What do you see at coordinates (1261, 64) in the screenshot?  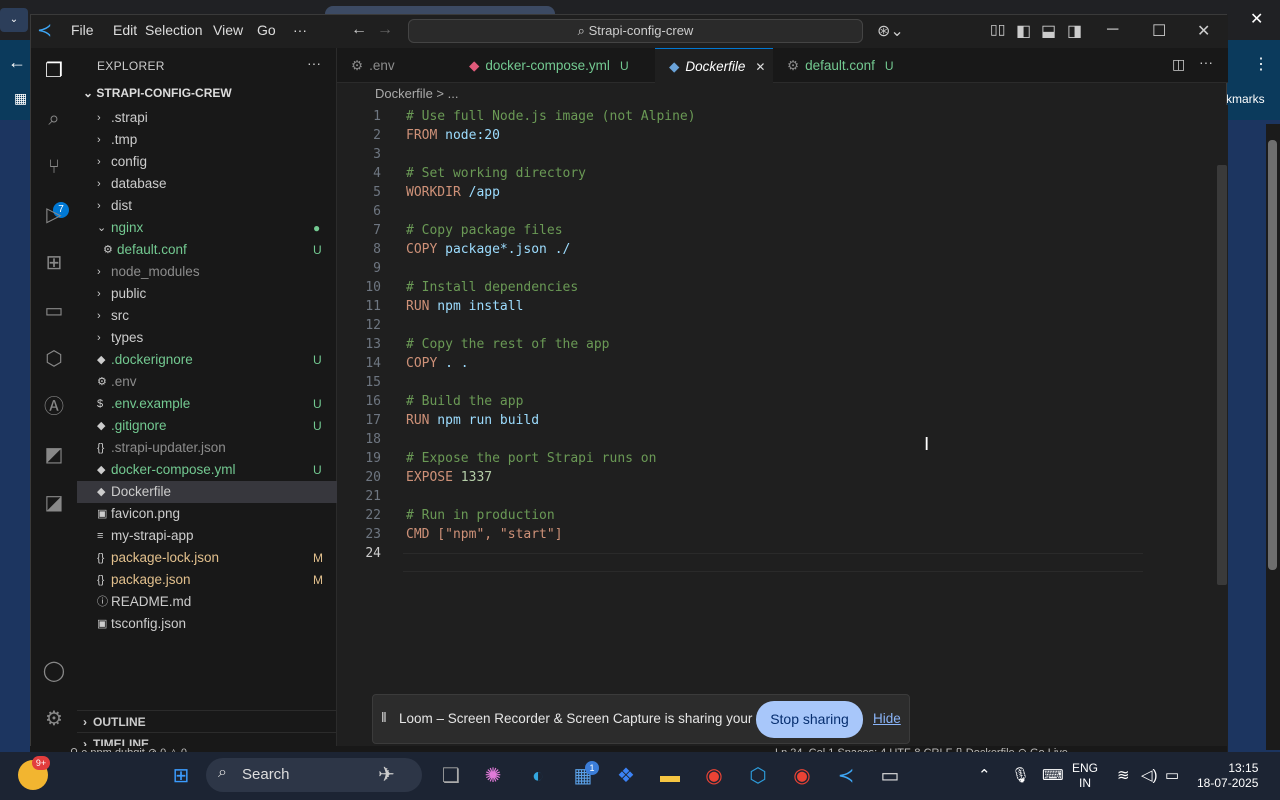 I see `browser-menu-icon: ⋮` at bounding box center [1261, 64].